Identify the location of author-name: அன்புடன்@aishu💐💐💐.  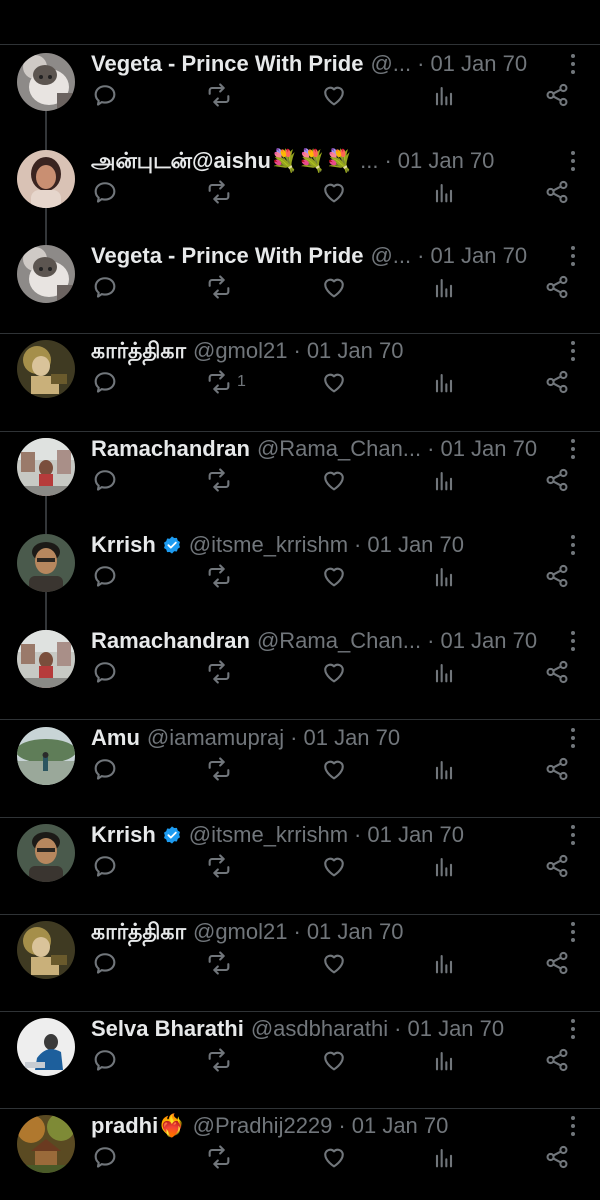
(222, 160).